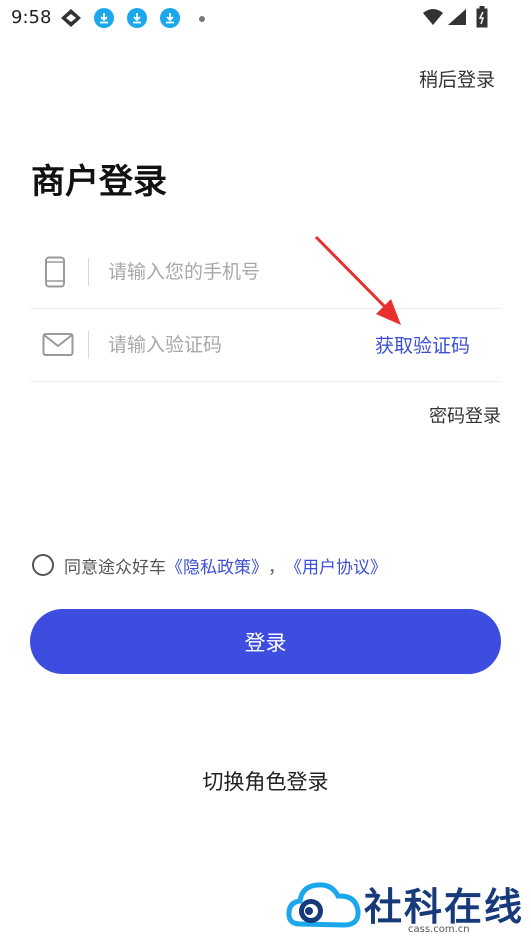 This screenshot has height=944, width=531. I want to click on page-title: 商户登录, so click(99, 182).